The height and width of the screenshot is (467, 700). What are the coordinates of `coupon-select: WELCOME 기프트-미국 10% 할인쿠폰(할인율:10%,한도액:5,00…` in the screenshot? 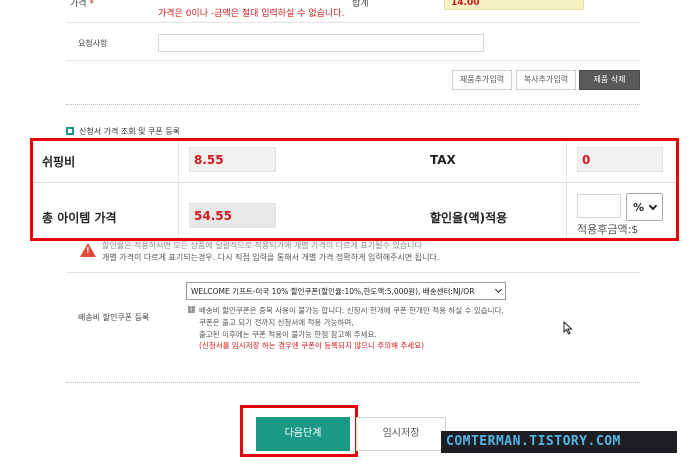 It's located at (346, 291).